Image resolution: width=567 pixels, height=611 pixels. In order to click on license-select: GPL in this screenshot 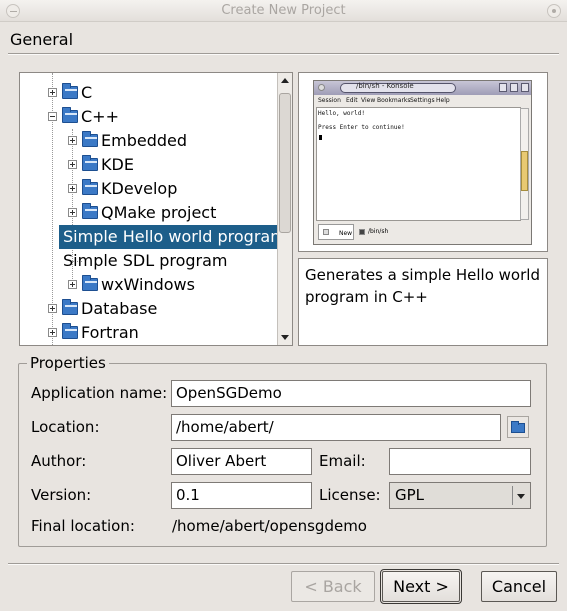, I will do `click(460, 495)`.